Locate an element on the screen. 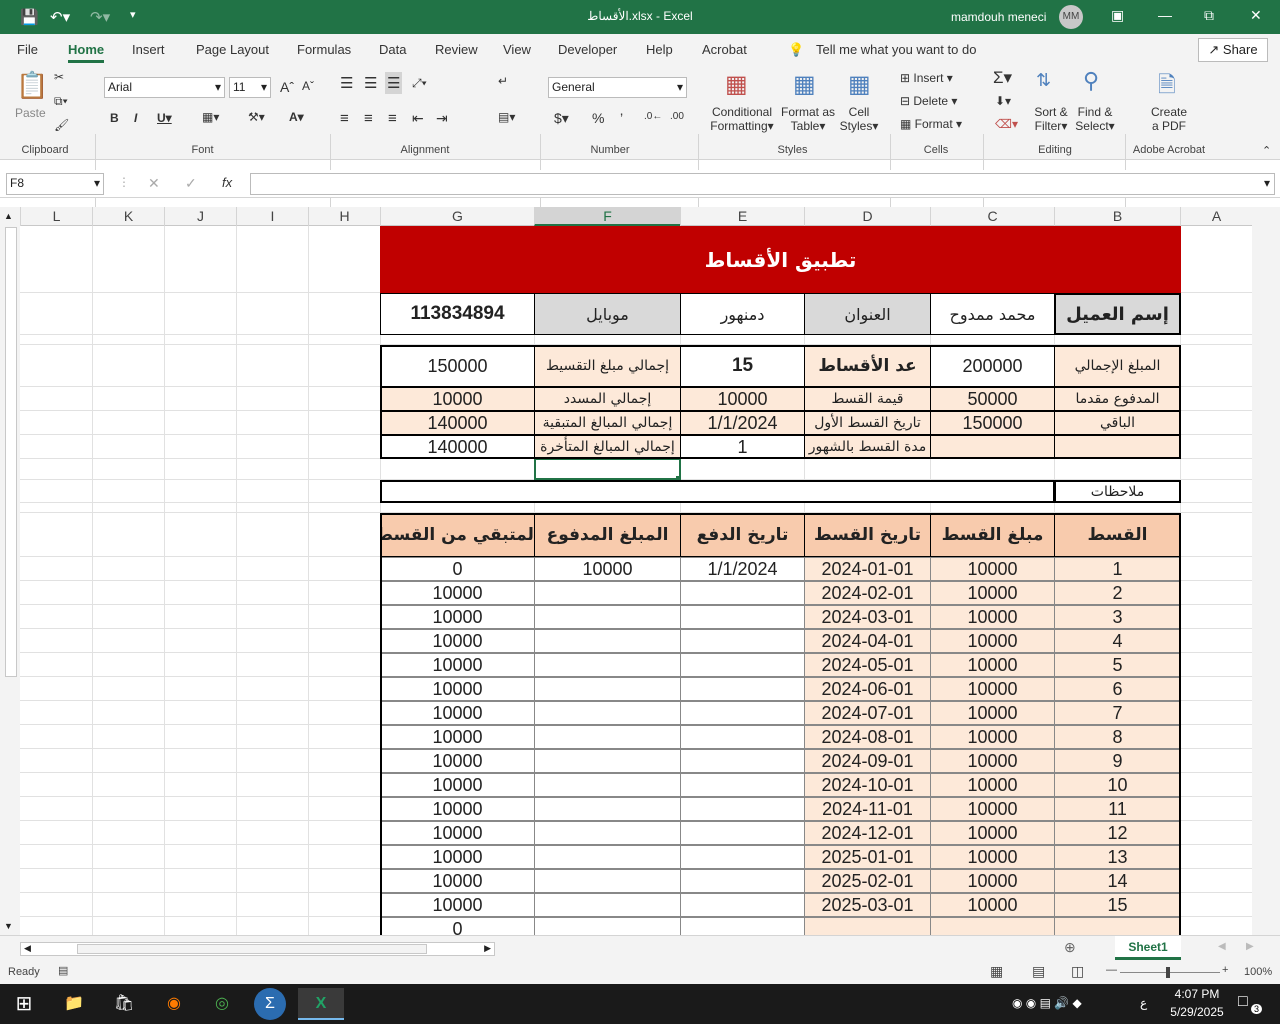  column-header: E is located at coordinates (742, 216).